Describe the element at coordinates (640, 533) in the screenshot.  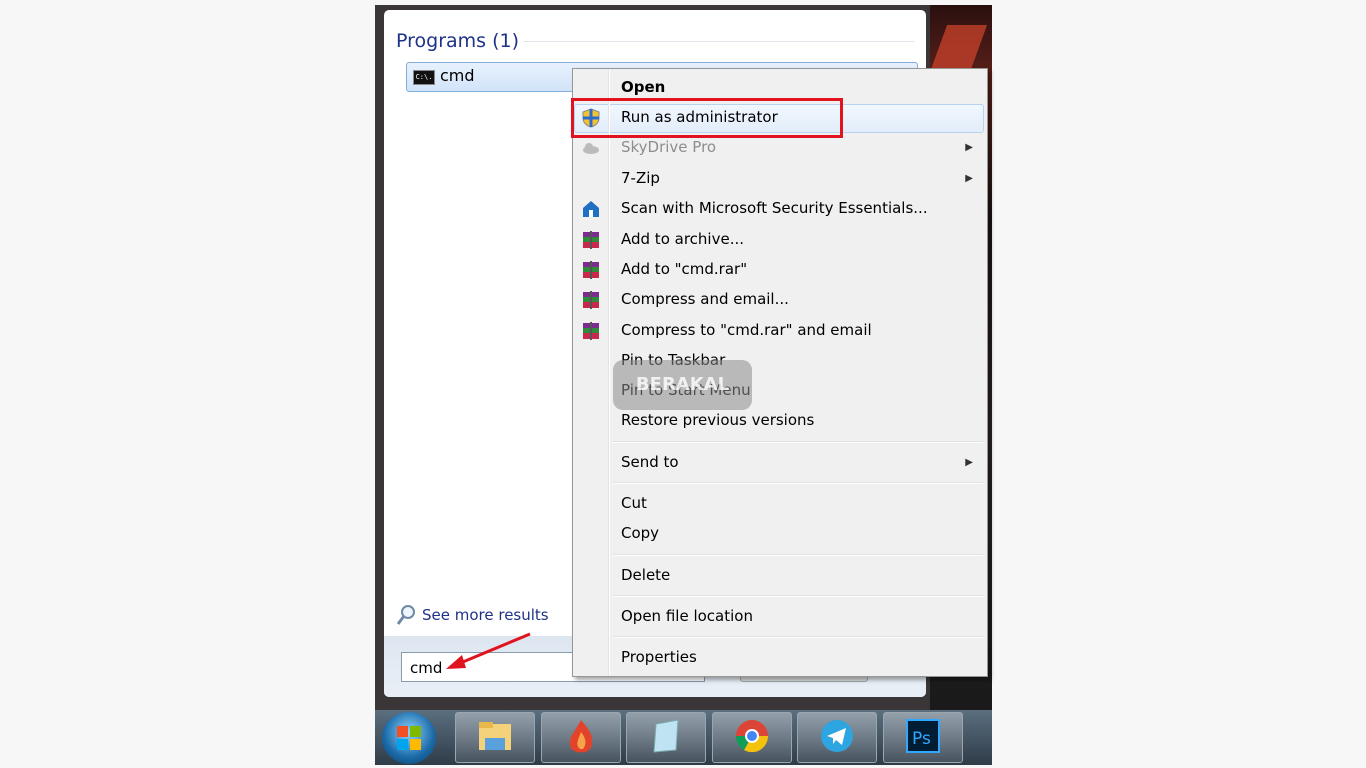
I see `menu-item: Copy` at that location.